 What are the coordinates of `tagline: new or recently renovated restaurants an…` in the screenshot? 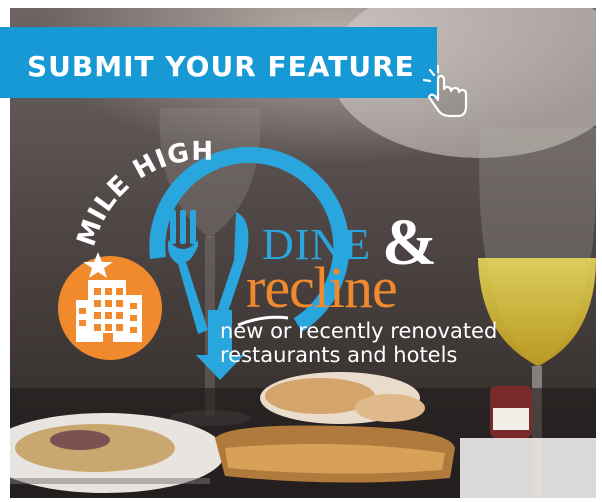 It's located at (358, 343).